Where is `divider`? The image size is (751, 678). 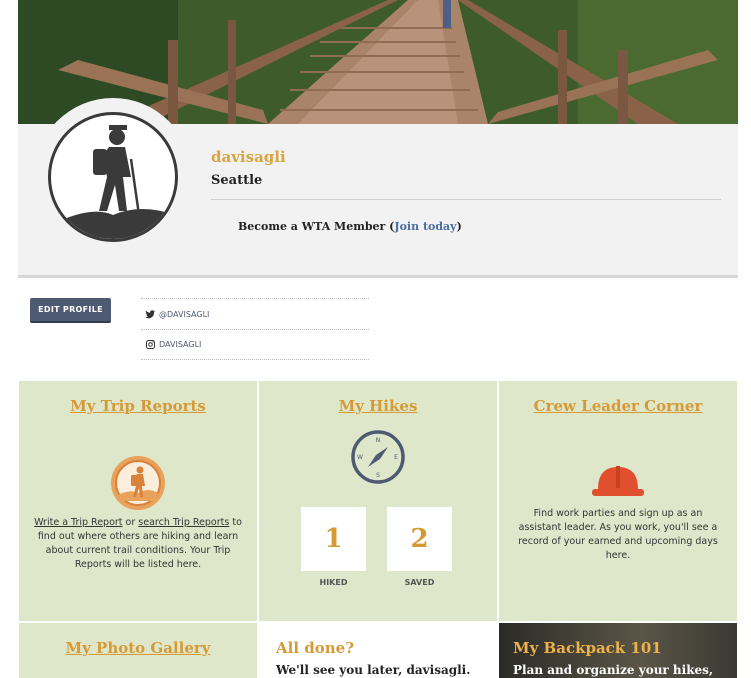
divider is located at coordinates (466, 199).